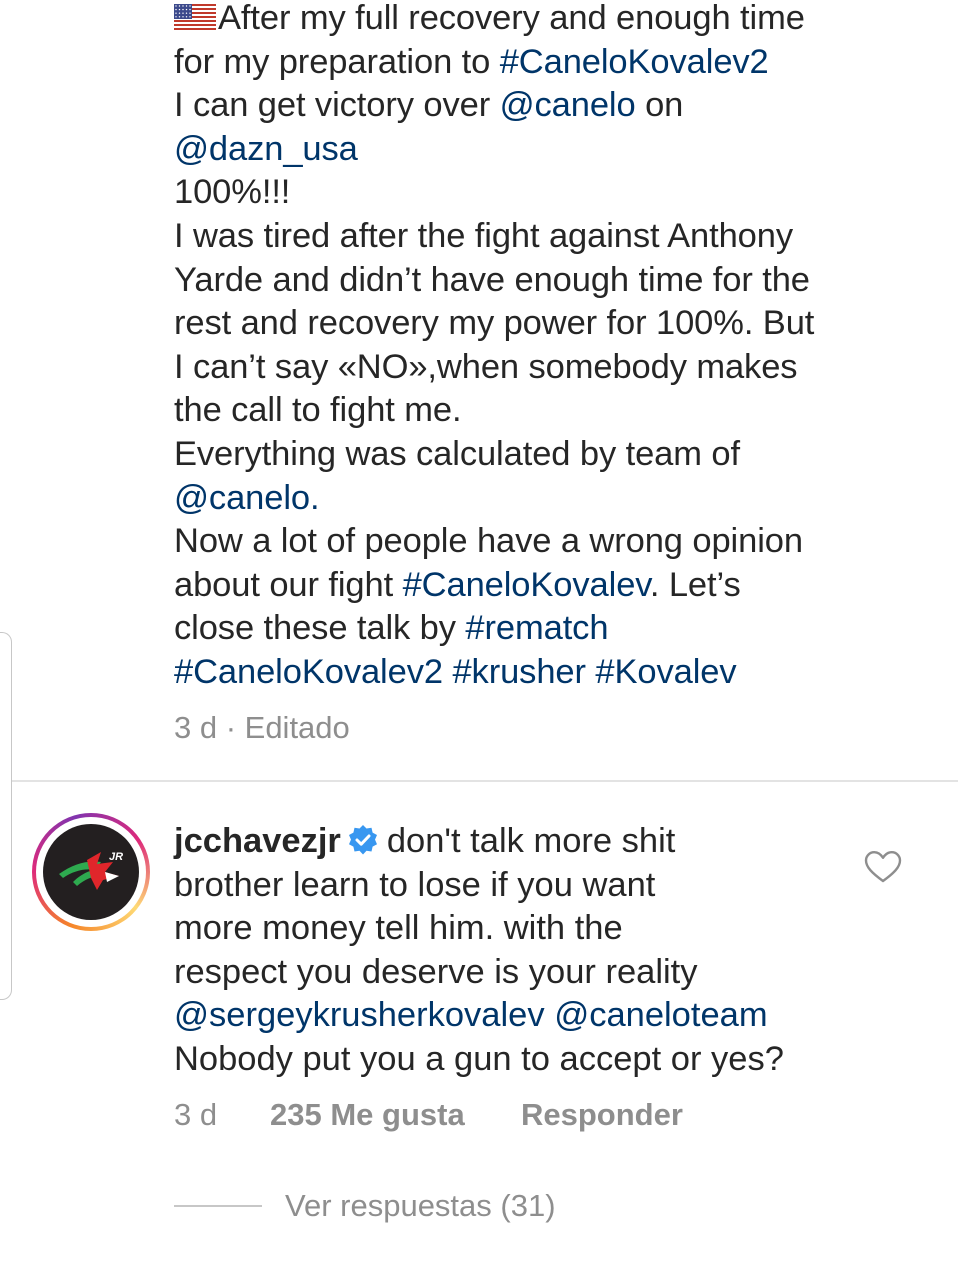 The image size is (958, 1275). I want to click on comment-line: @sergeykrusherkovalev @caneloteam, so click(514, 1016).